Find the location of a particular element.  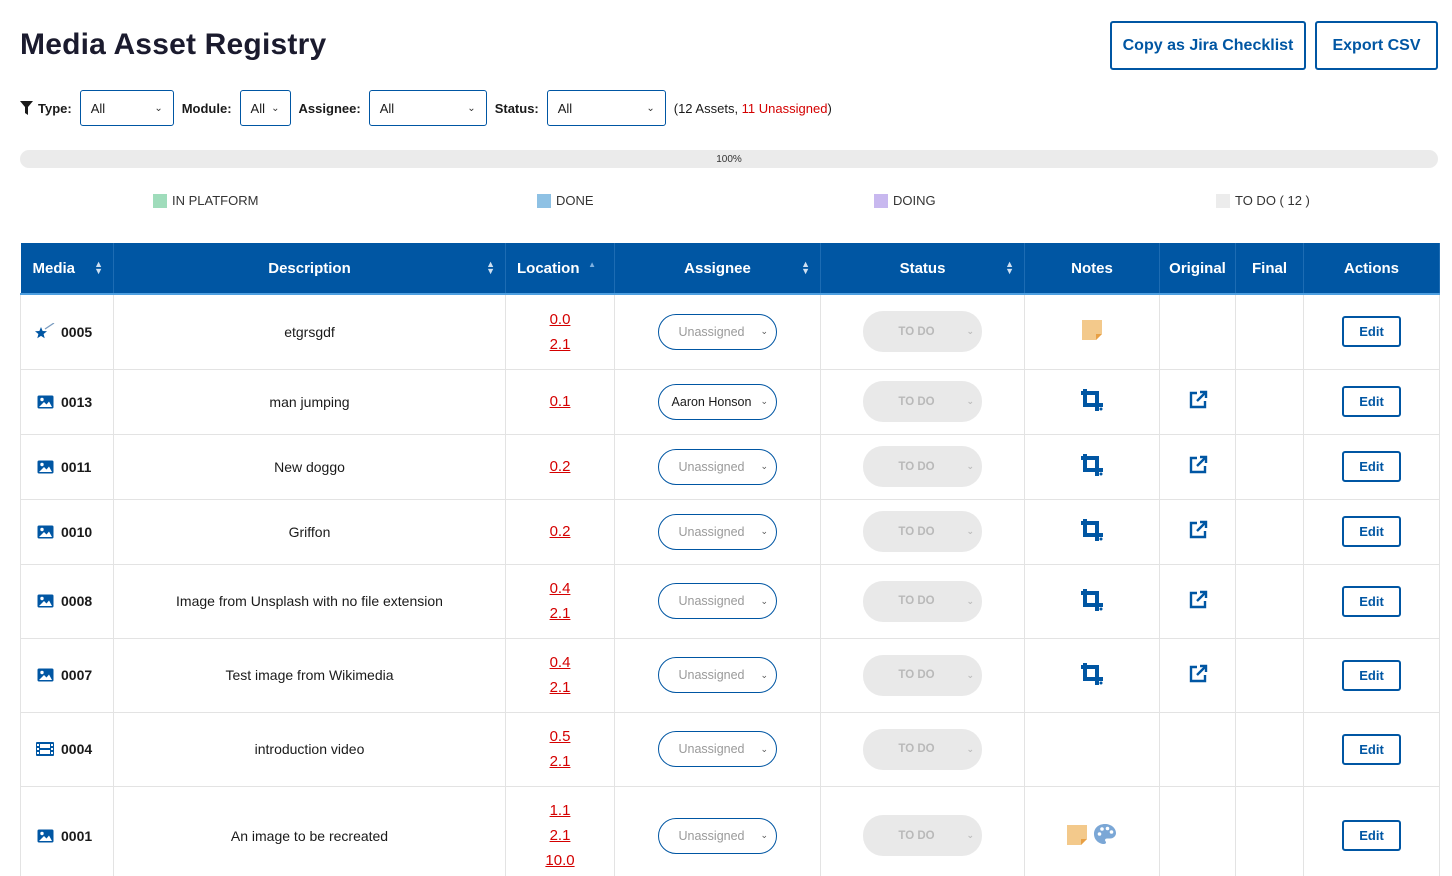

column-assignee: Assignee ▲ ▼ is located at coordinates (717, 268).